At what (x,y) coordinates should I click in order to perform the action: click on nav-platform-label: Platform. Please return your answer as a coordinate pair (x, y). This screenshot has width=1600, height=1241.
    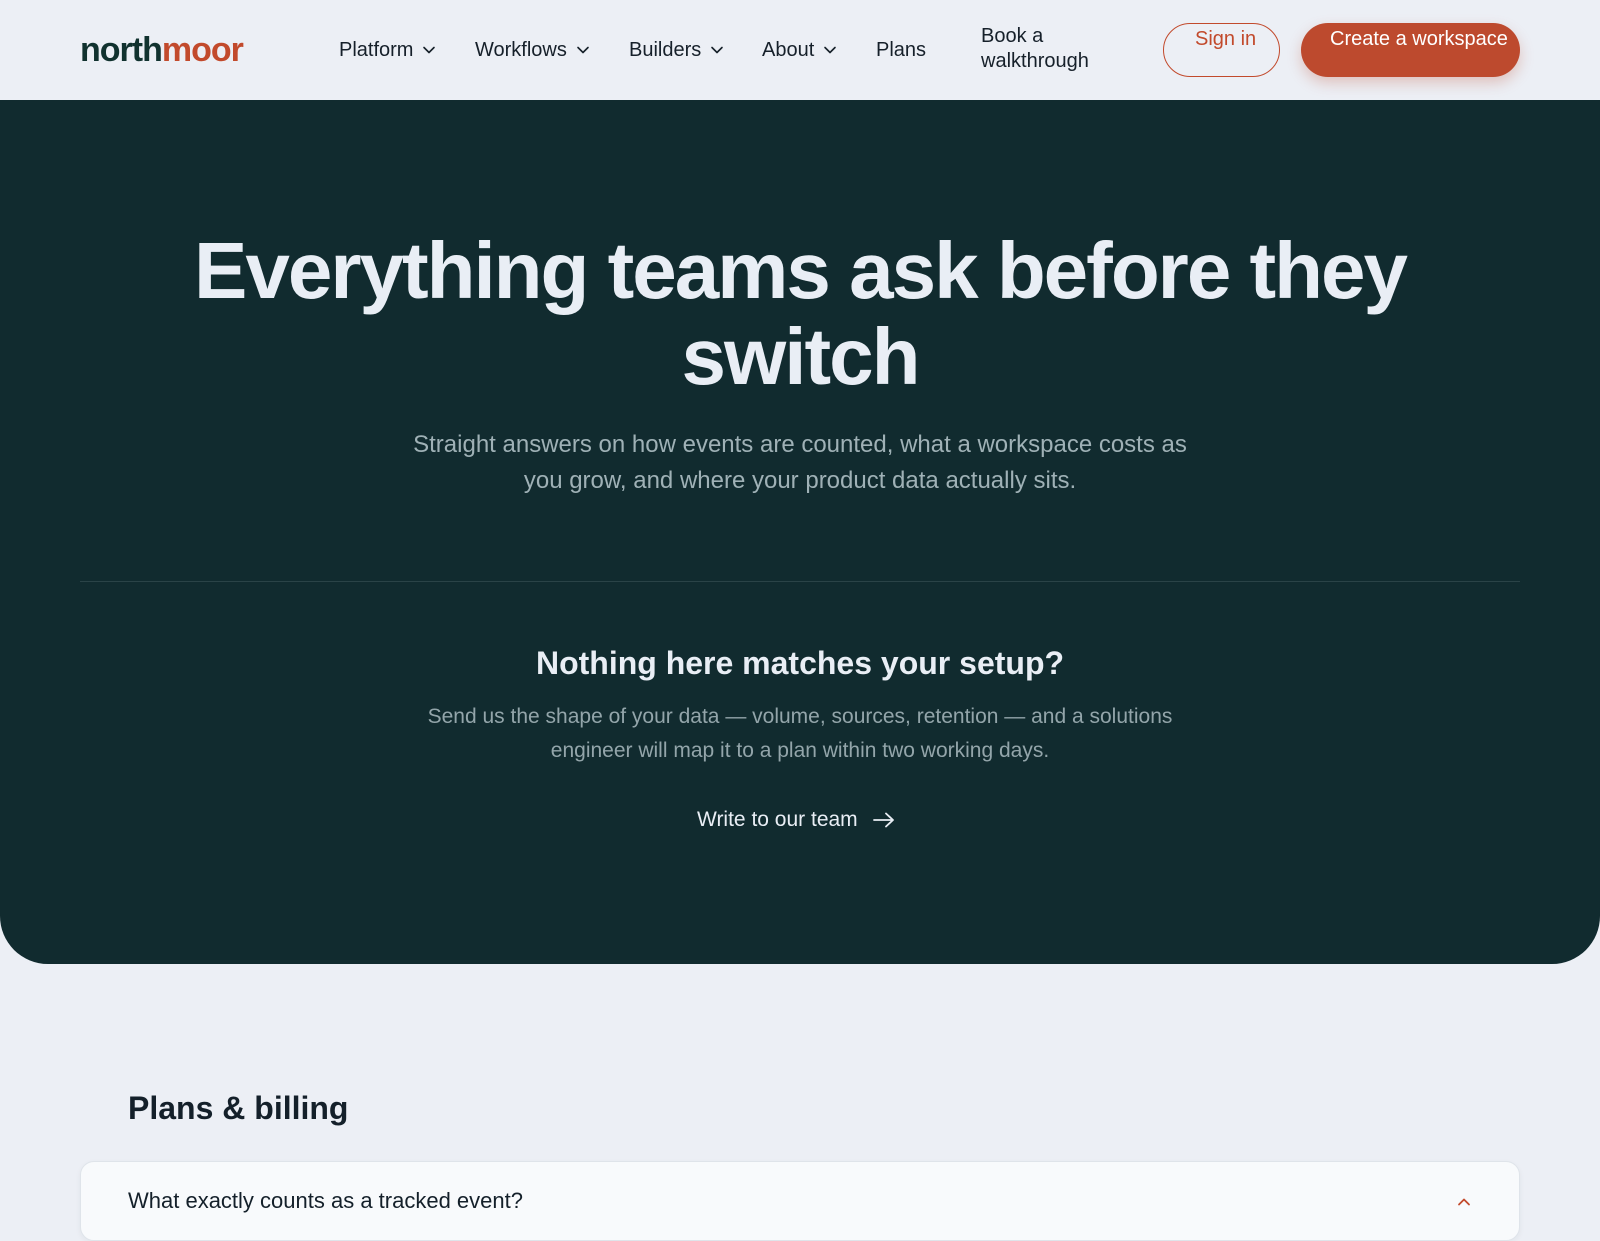
    Looking at the image, I should click on (376, 50).